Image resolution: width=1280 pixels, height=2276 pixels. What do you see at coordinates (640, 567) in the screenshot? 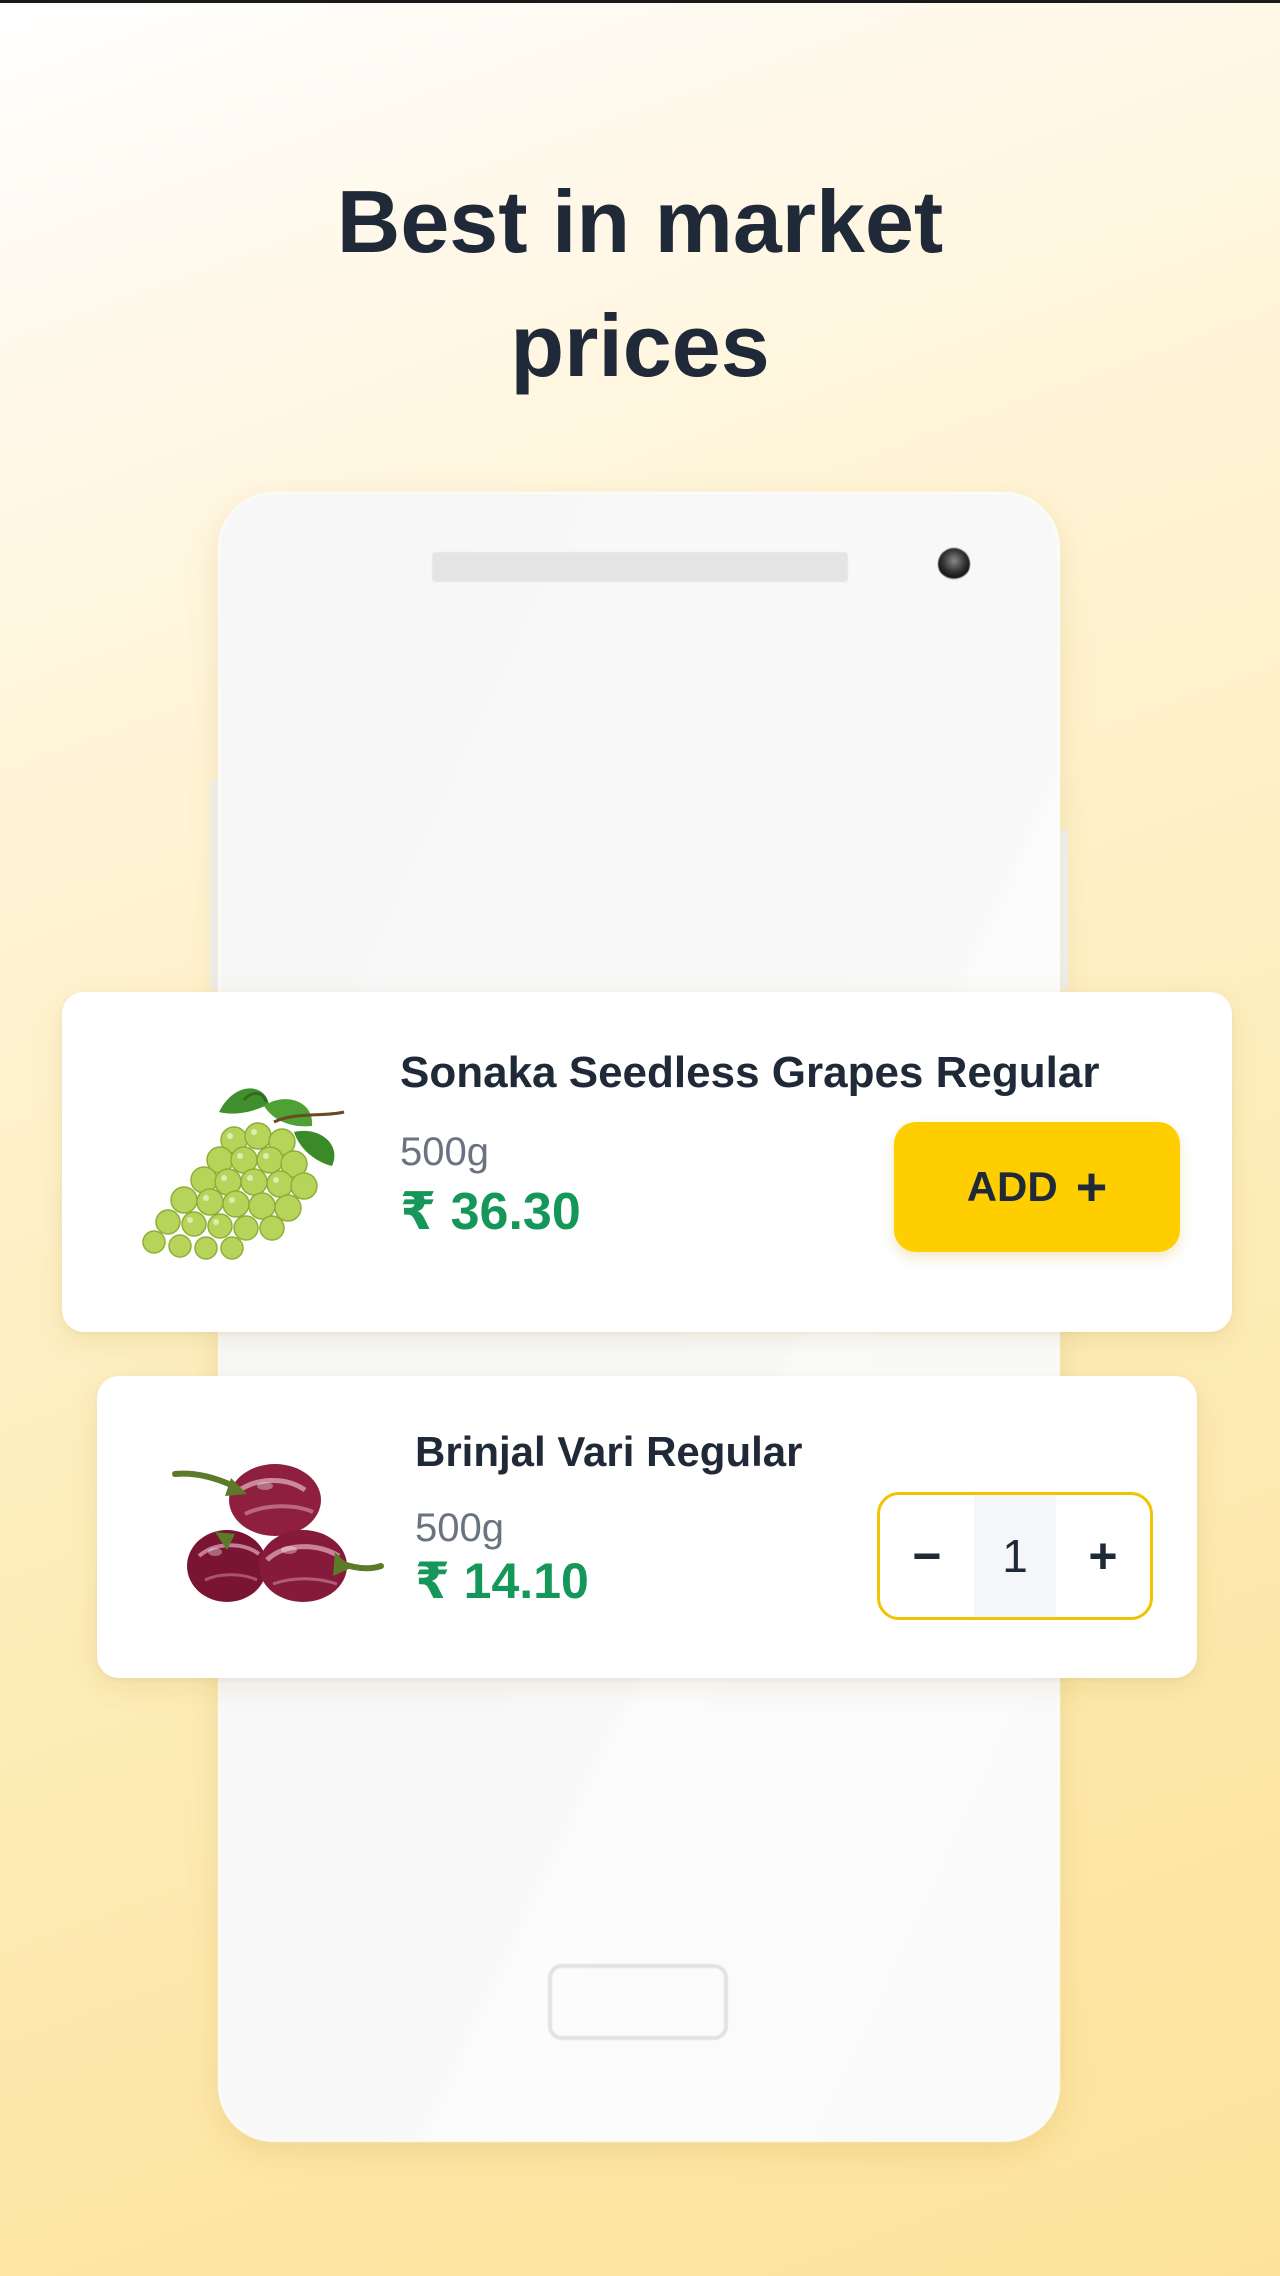
I see `phone-speaker` at bounding box center [640, 567].